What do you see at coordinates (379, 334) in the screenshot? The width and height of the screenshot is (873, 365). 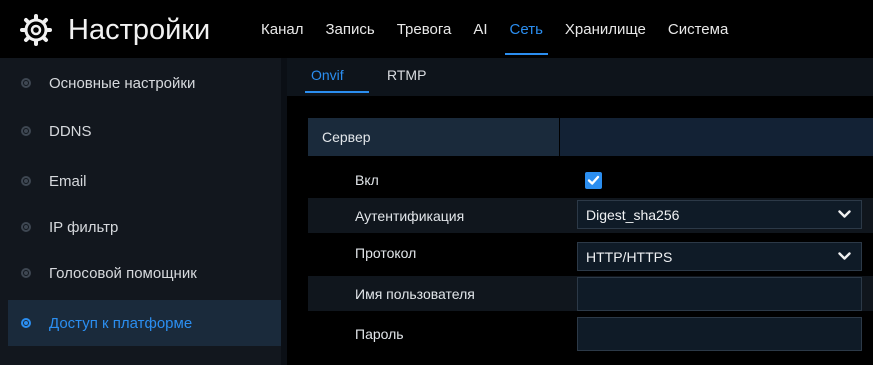 I see `password-label: Пароль` at bounding box center [379, 334].